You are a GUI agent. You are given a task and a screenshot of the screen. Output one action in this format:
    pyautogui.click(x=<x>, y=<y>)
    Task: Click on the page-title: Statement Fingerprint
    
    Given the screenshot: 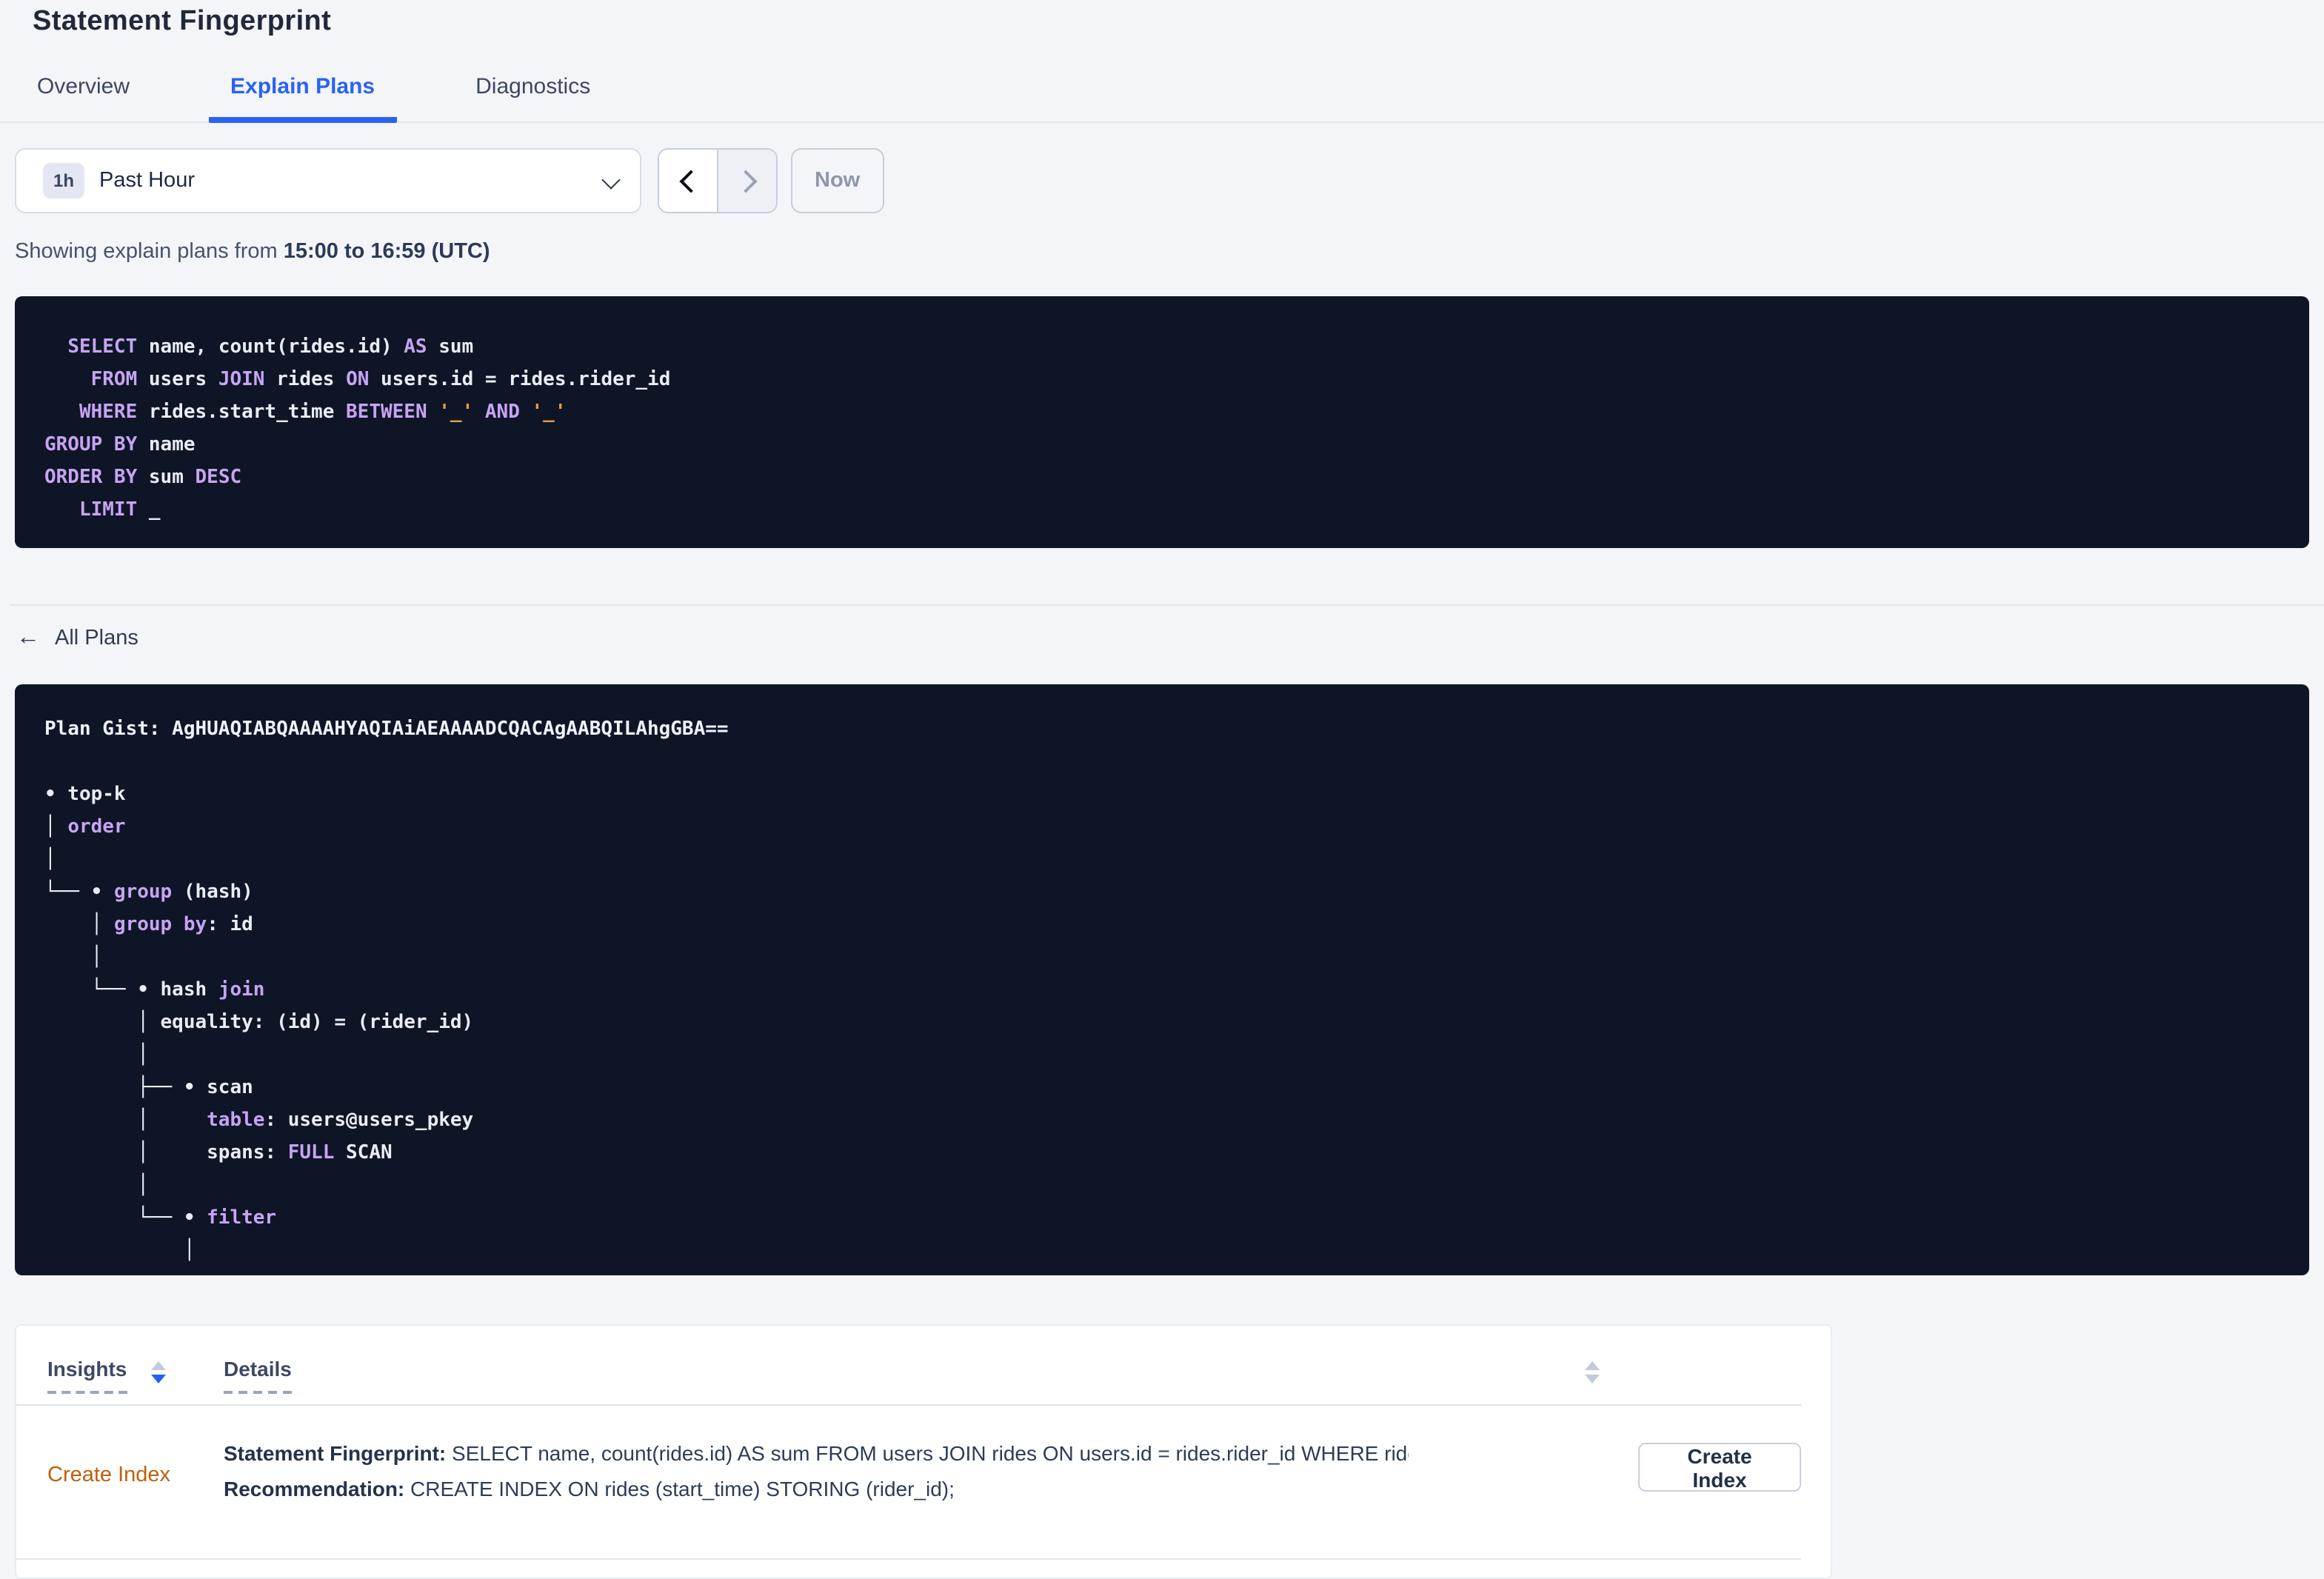 What is the action you would take?
    pyautogui.click(x=182, y=21)
    